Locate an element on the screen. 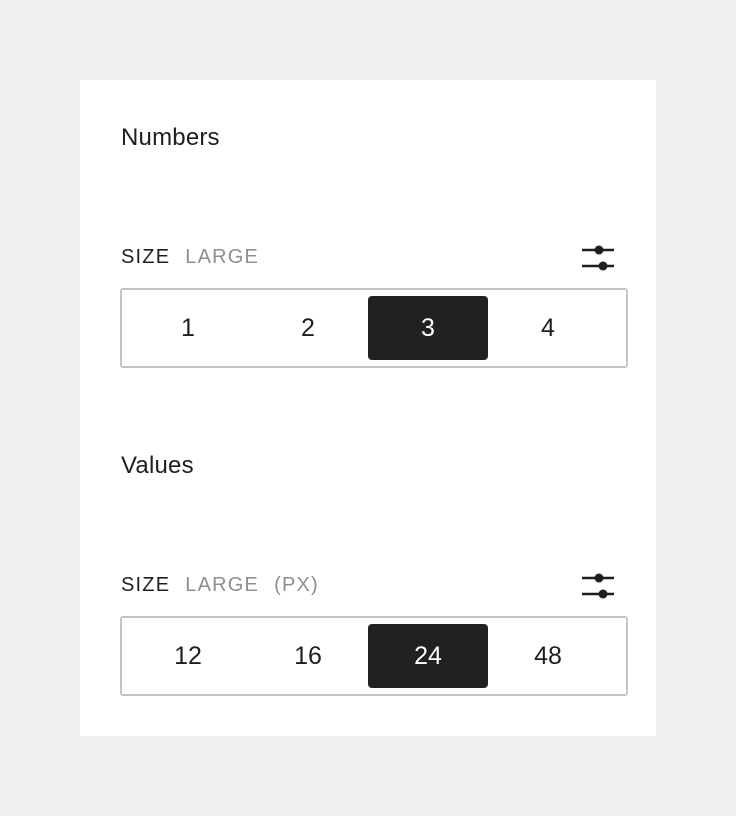  option-values: 48 is located at coordinates (548, 656).